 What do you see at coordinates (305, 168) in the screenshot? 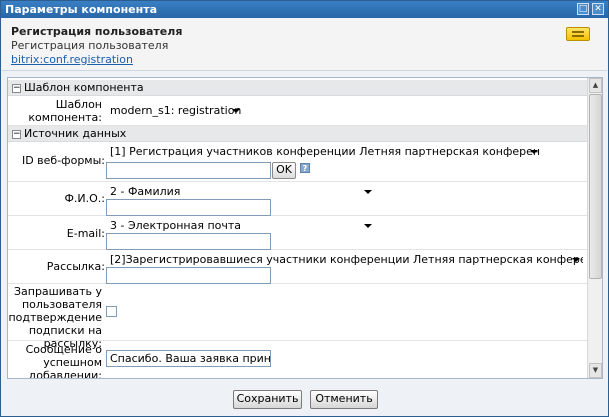
I see `help-icon: ?` at bounding box center [305, 168].